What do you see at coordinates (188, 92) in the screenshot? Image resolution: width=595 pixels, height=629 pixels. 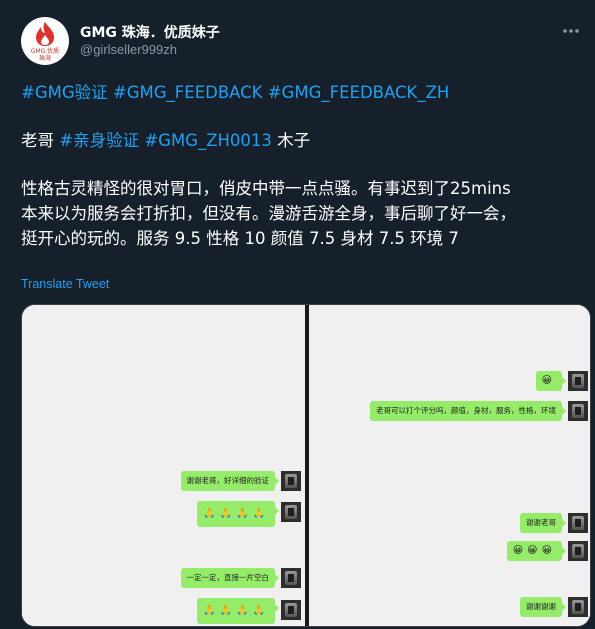 I see `hashtag-link: #GMG_FEEDBACK` at bounding box center [188, 92].